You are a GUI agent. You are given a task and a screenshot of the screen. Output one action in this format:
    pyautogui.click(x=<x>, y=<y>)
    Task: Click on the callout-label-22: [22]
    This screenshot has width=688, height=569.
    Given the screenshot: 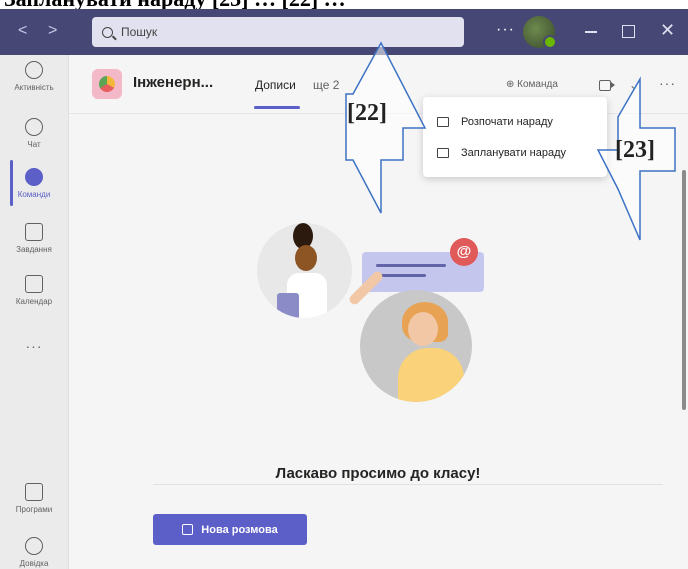 What is the action you would take?
    pyautogui.click(x=367, y=113)
    